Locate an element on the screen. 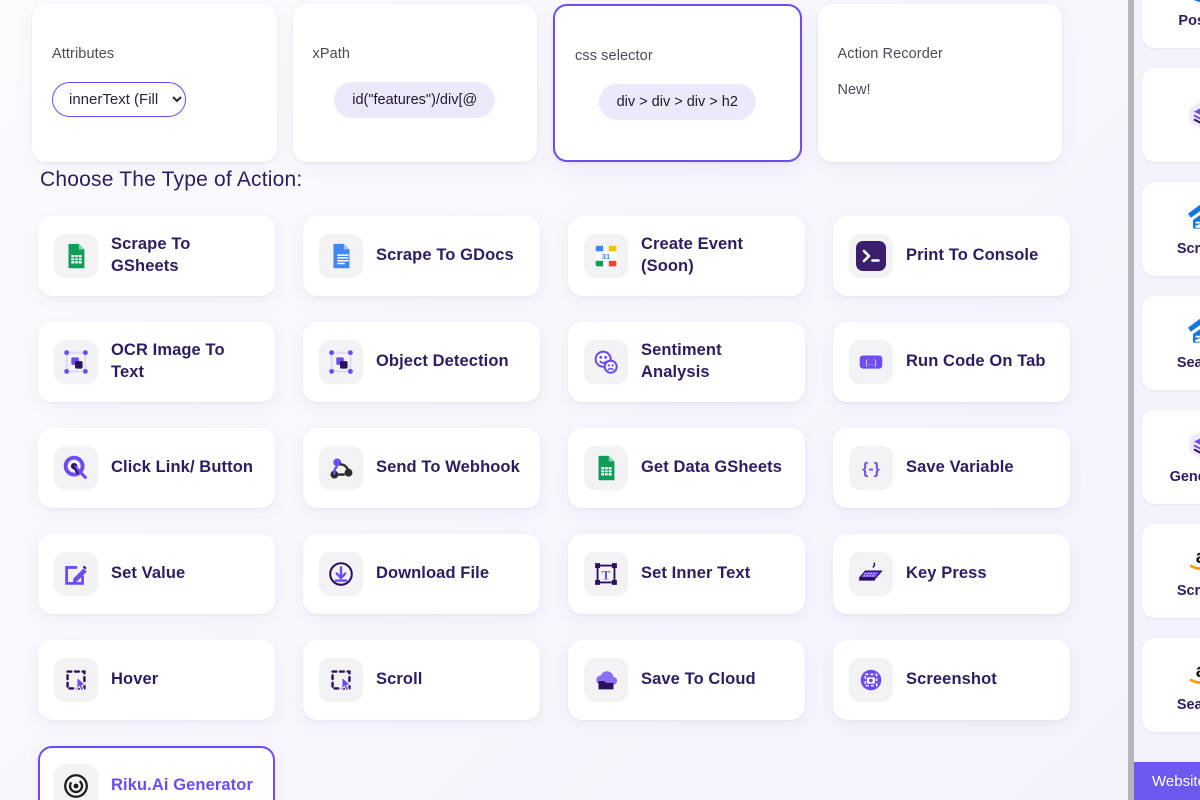 This screenshot has height=800, width=1200. action-card-label: Hover is located at coordinates (135, 679).